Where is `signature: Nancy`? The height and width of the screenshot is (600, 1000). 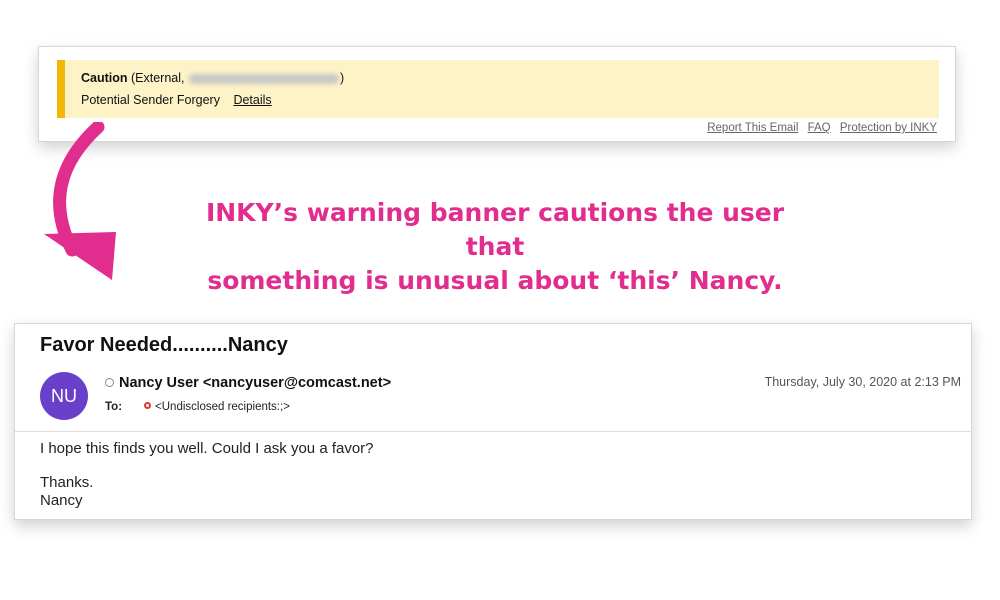 signature: Nancy is located at coordinates (61, 500).